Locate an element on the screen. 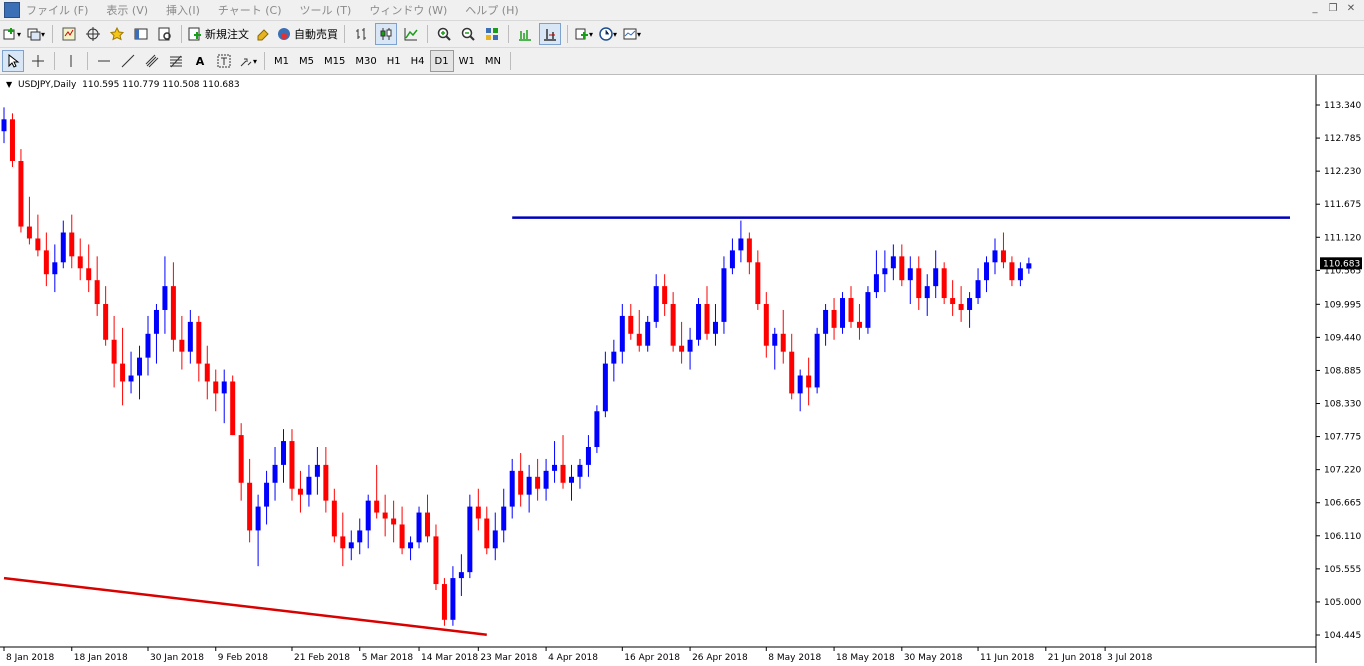 This screenshot has width=1364, height=666. indicators-icon is located at coordinates (581, 34).